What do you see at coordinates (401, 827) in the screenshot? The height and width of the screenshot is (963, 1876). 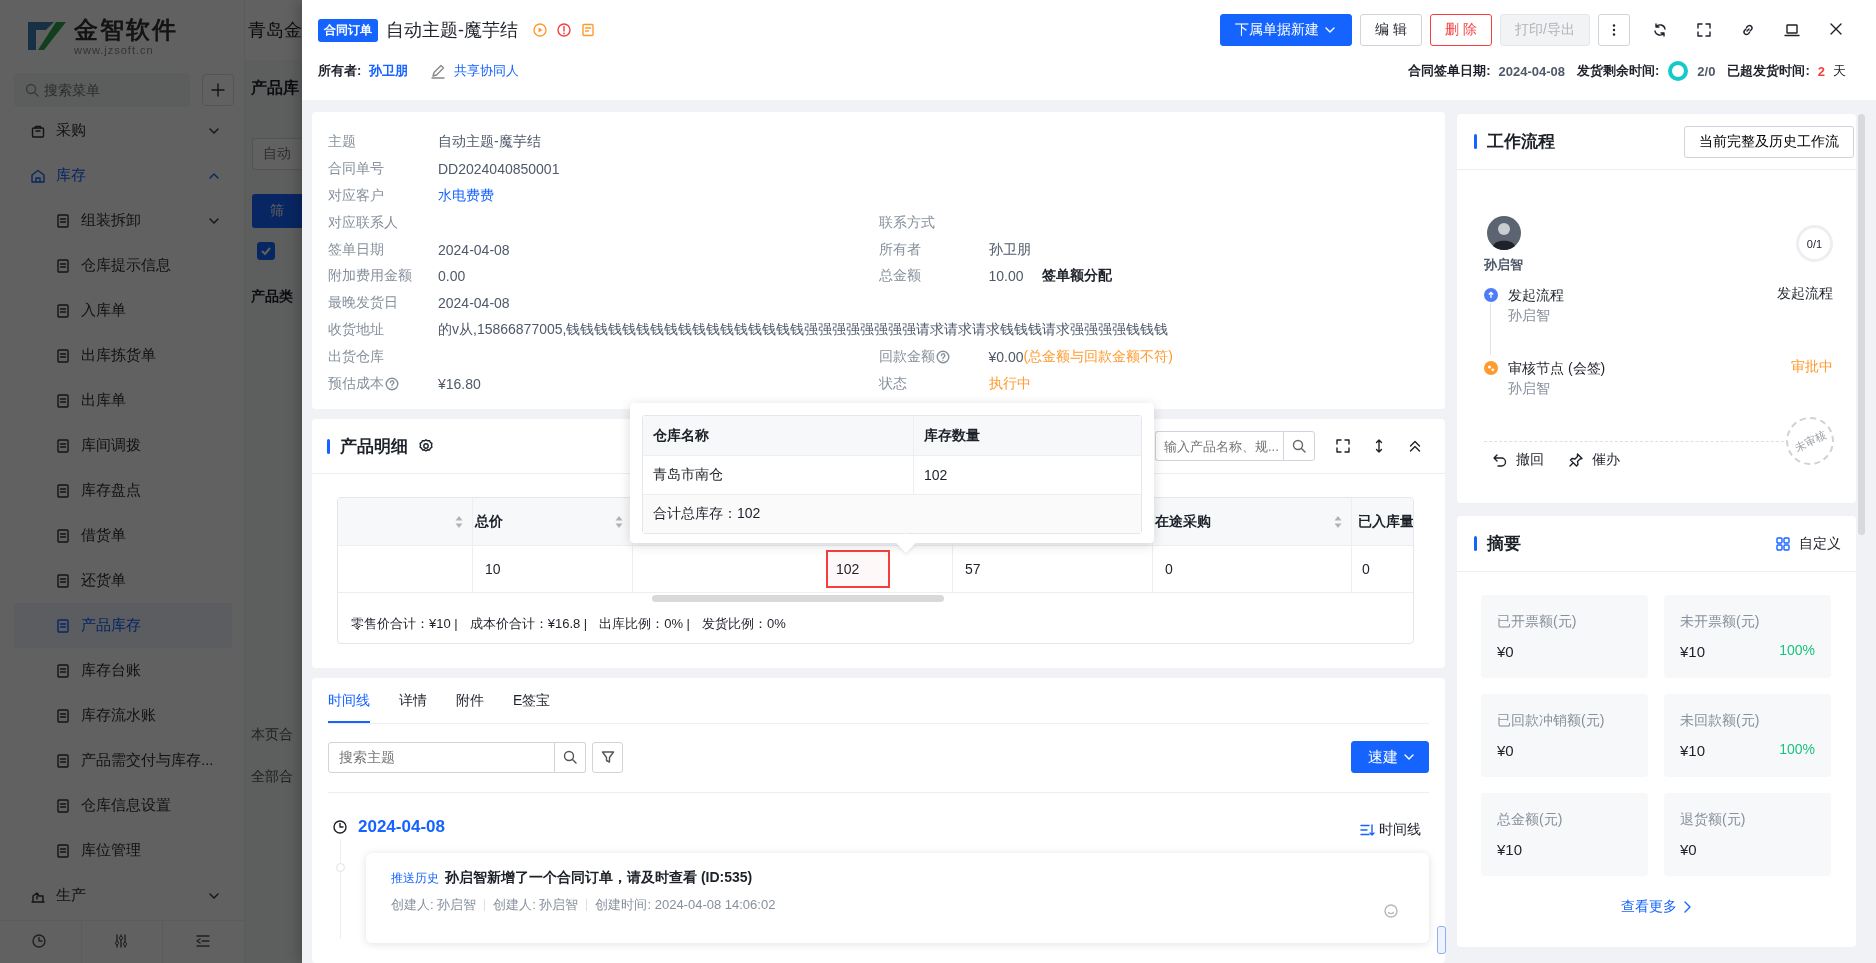 I see `date-heading: 2024-04-08` at bounding box center [401, 827].